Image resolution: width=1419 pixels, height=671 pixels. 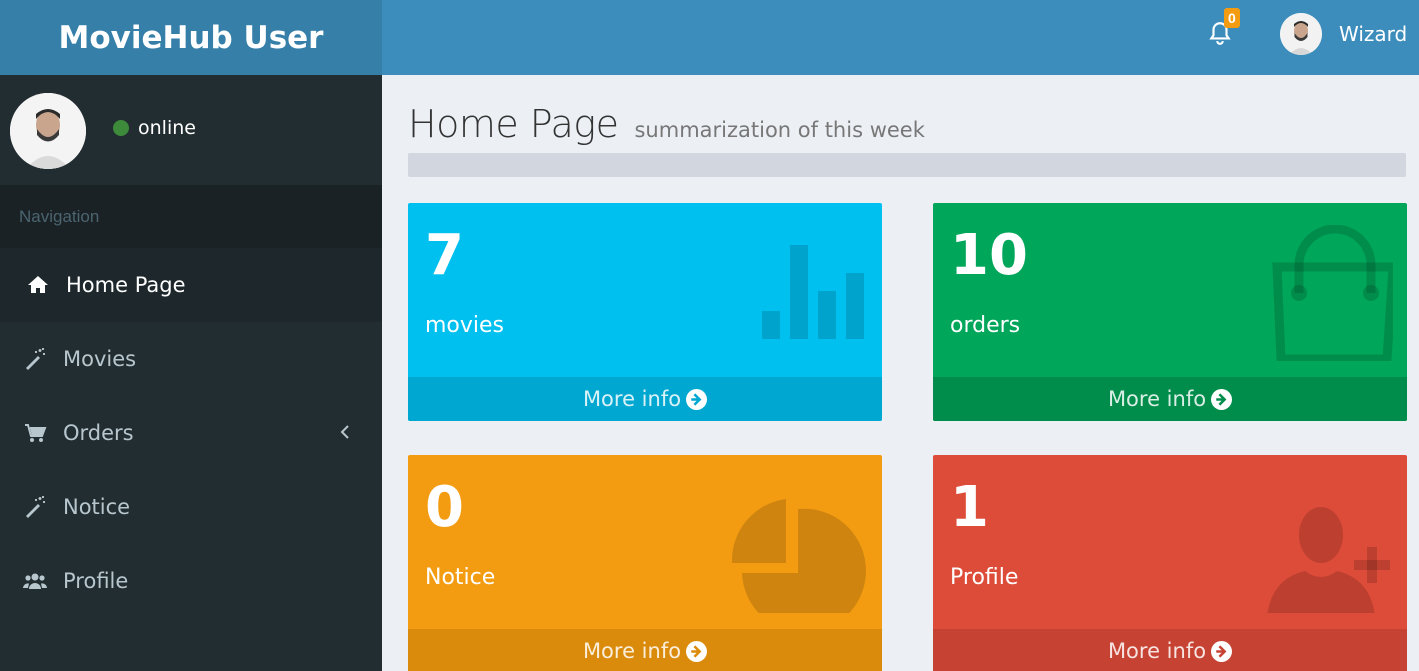 What do you see at coordinates (35, 433) in the screenshot?
I see `cart-icon` at bounding box center [35, 433].